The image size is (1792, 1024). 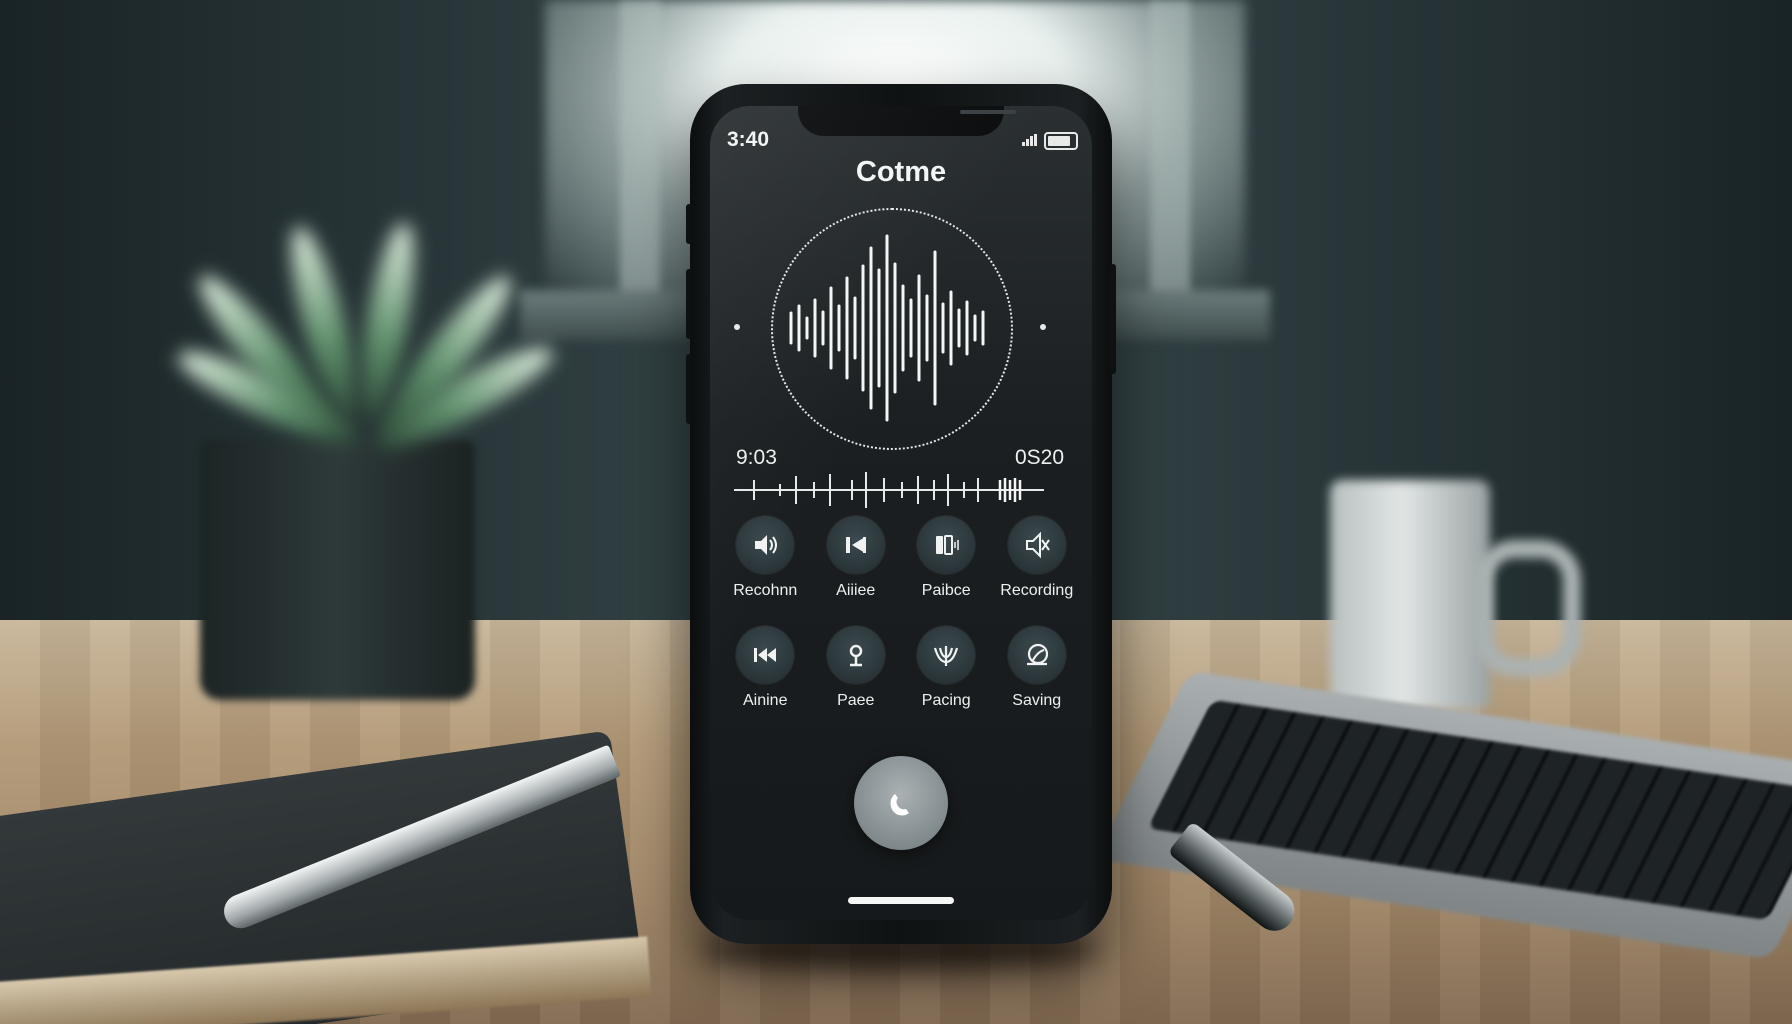 I want to click on plant-pot, so click(x=337, y=570).